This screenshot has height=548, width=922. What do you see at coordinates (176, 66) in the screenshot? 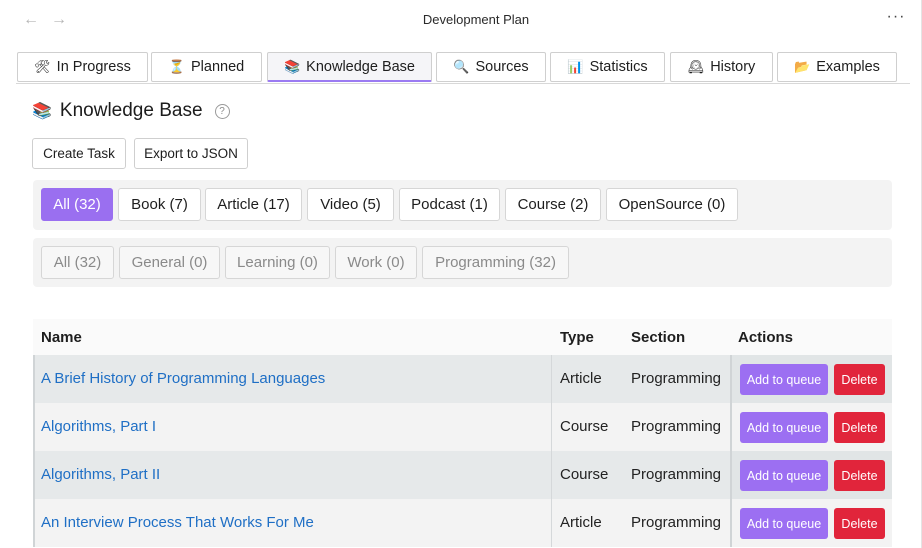
I see `hourglass-icon: ⏳` at bounding box center [176, 66].